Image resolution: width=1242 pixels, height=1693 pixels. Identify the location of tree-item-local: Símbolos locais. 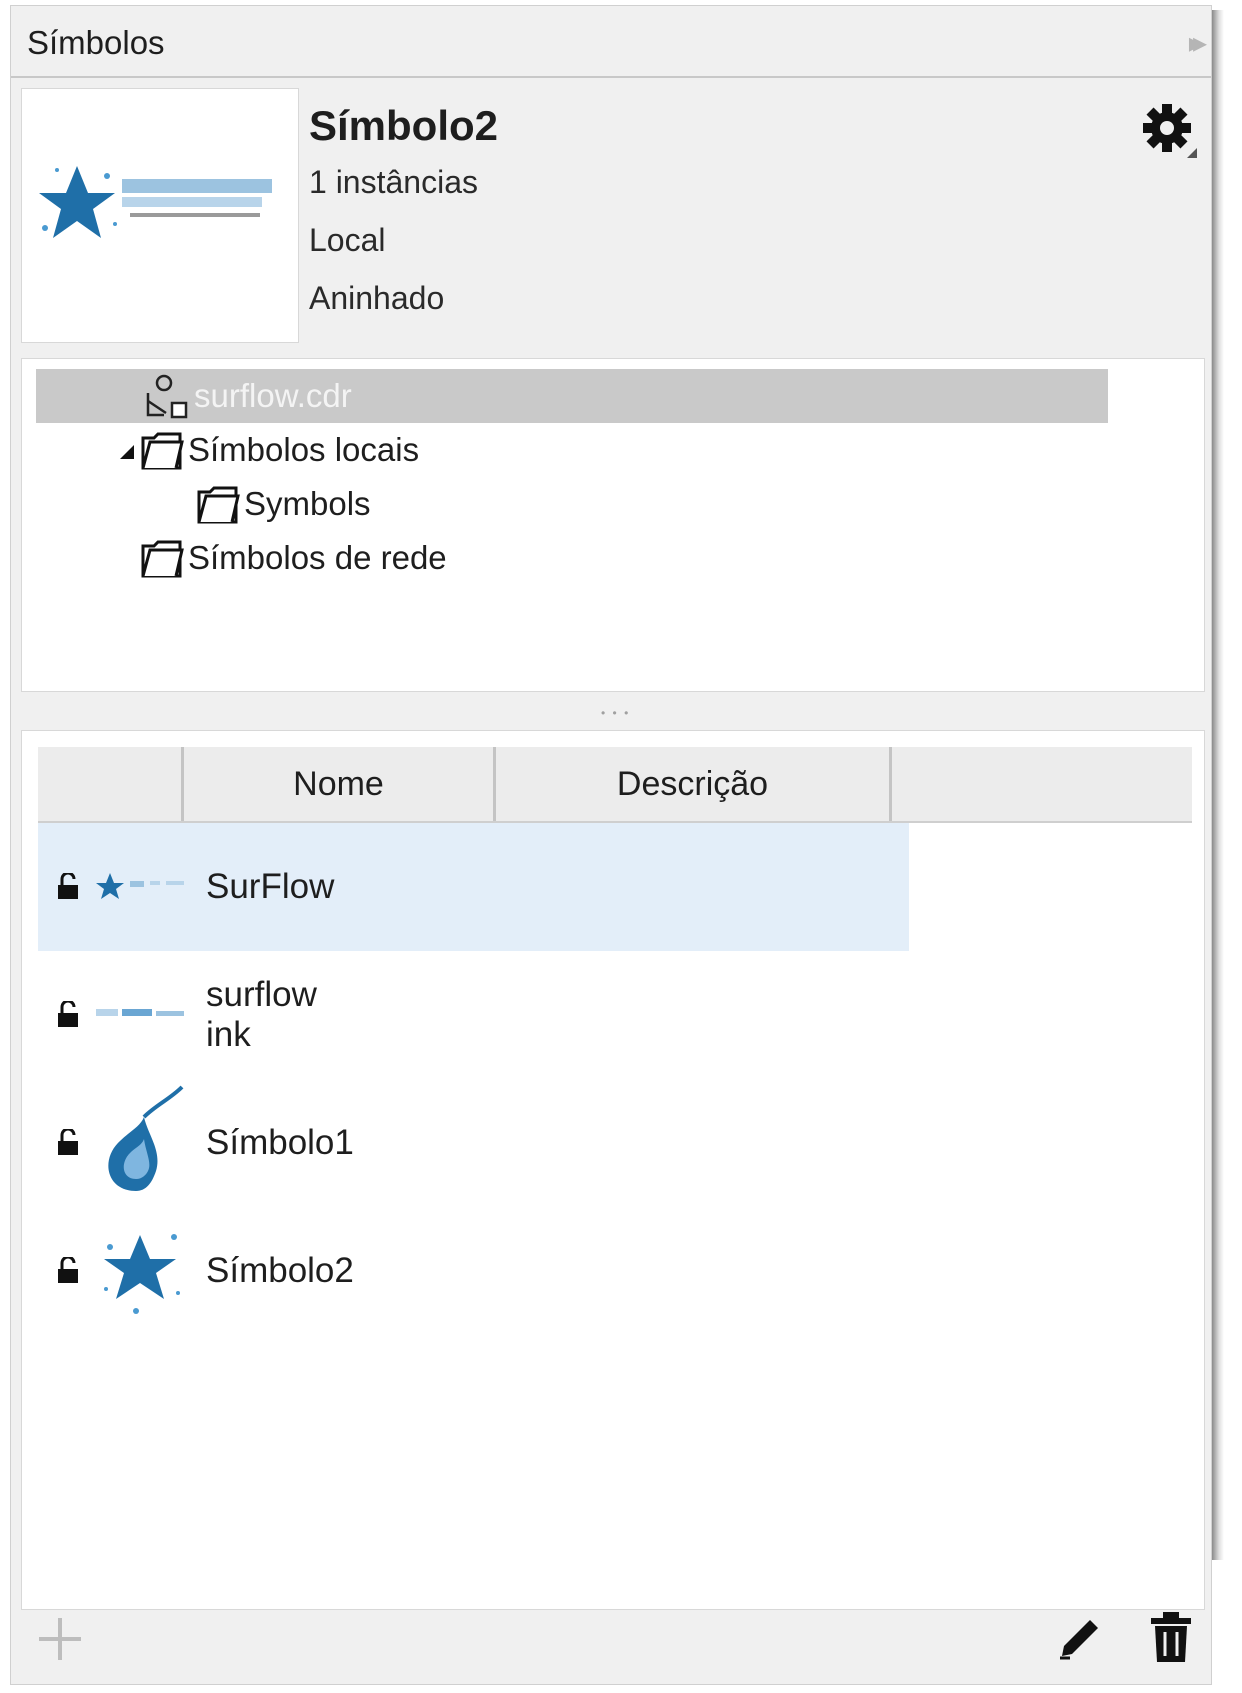
(227, 450).